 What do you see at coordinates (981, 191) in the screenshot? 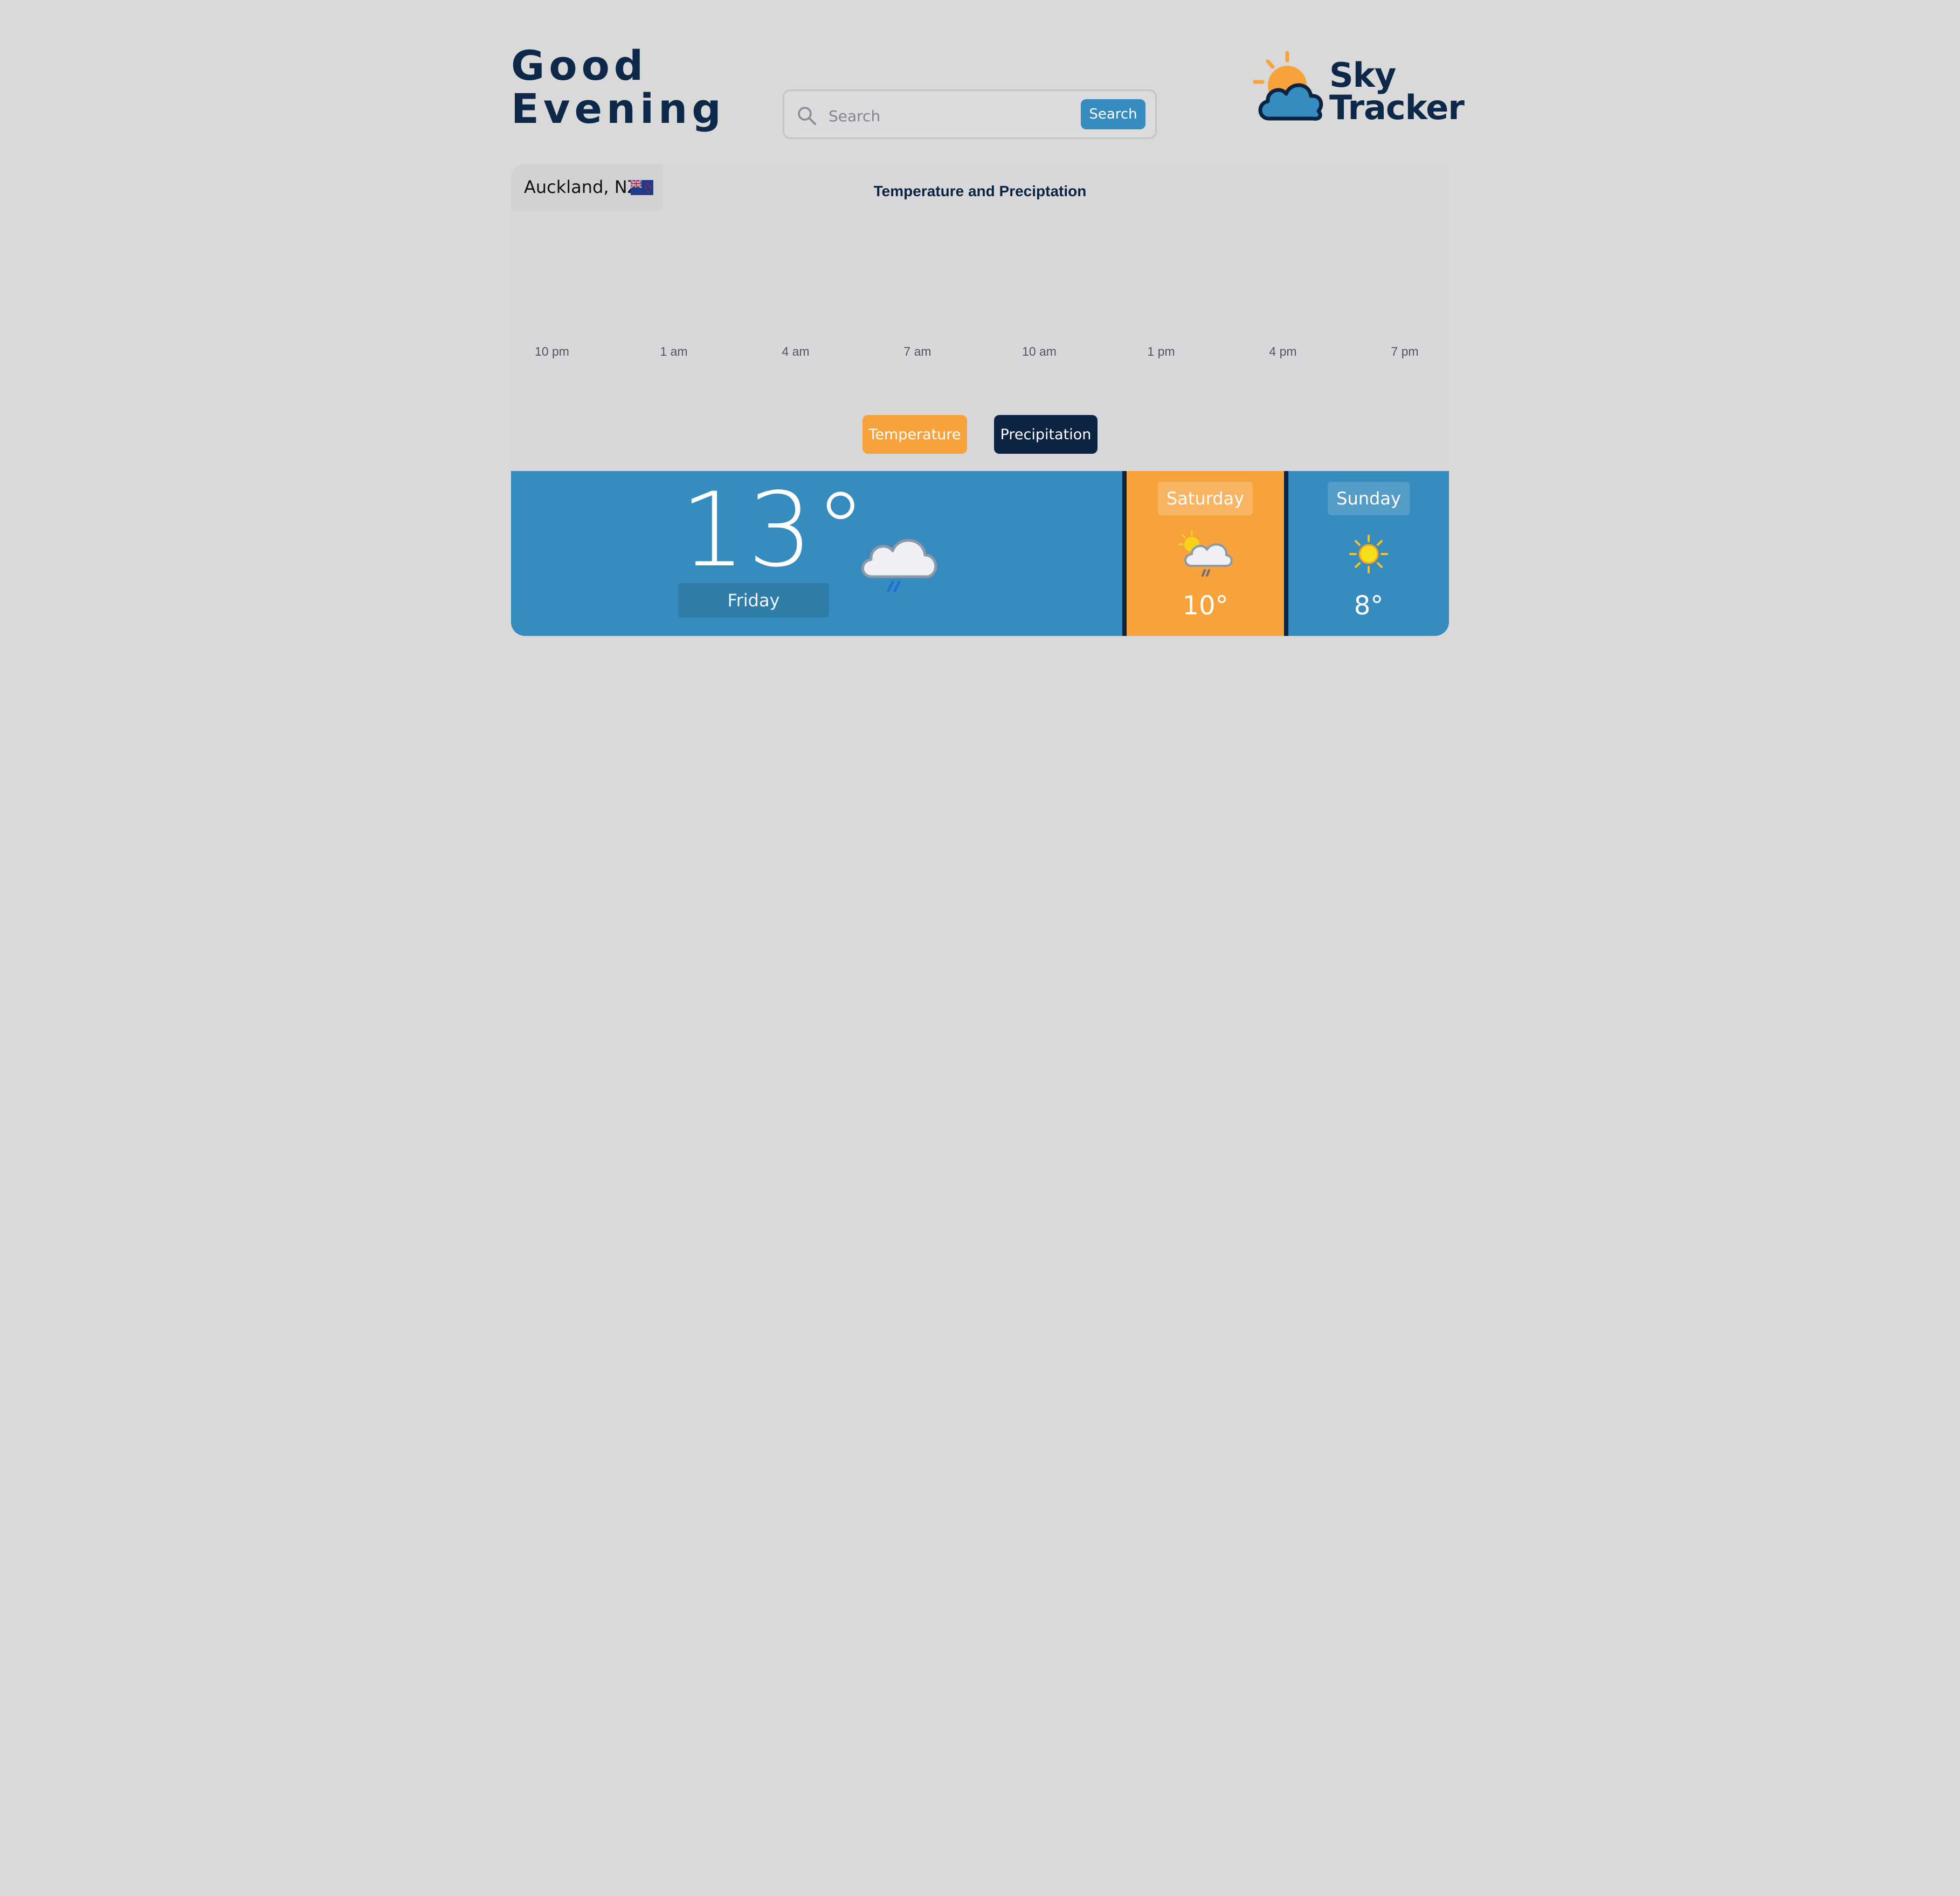
I see `chart-title: Temperature and Preciptation` at bounding box center [981, 191].